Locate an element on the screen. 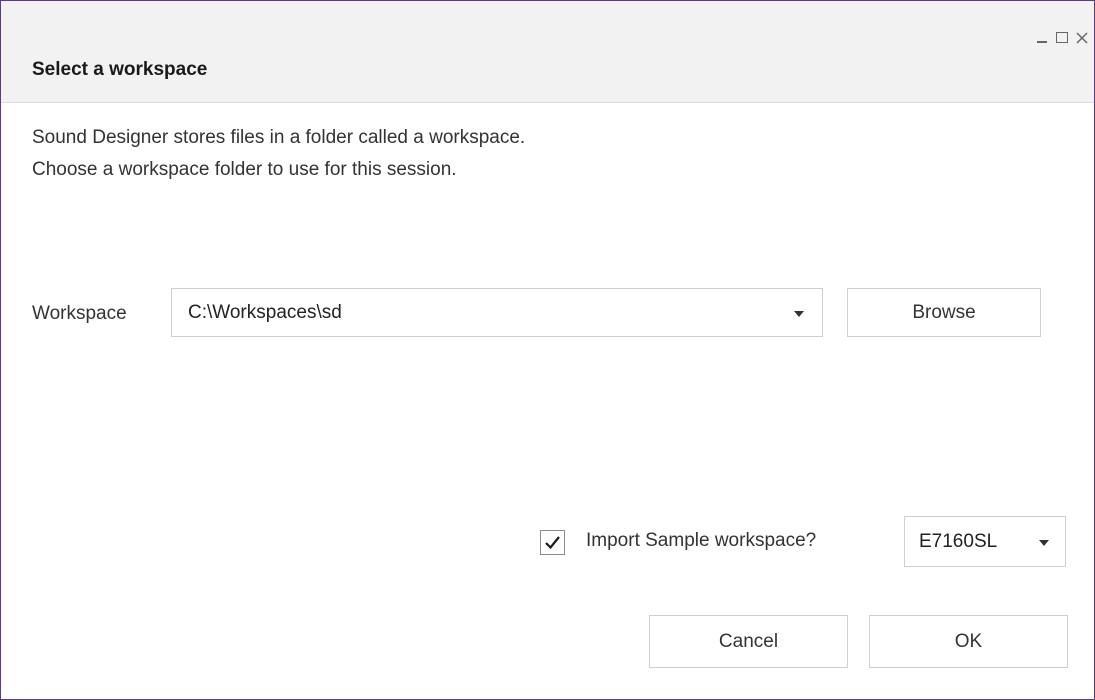  import-sample-label: Import Sample workspace? is located at coordinates (701, 540).